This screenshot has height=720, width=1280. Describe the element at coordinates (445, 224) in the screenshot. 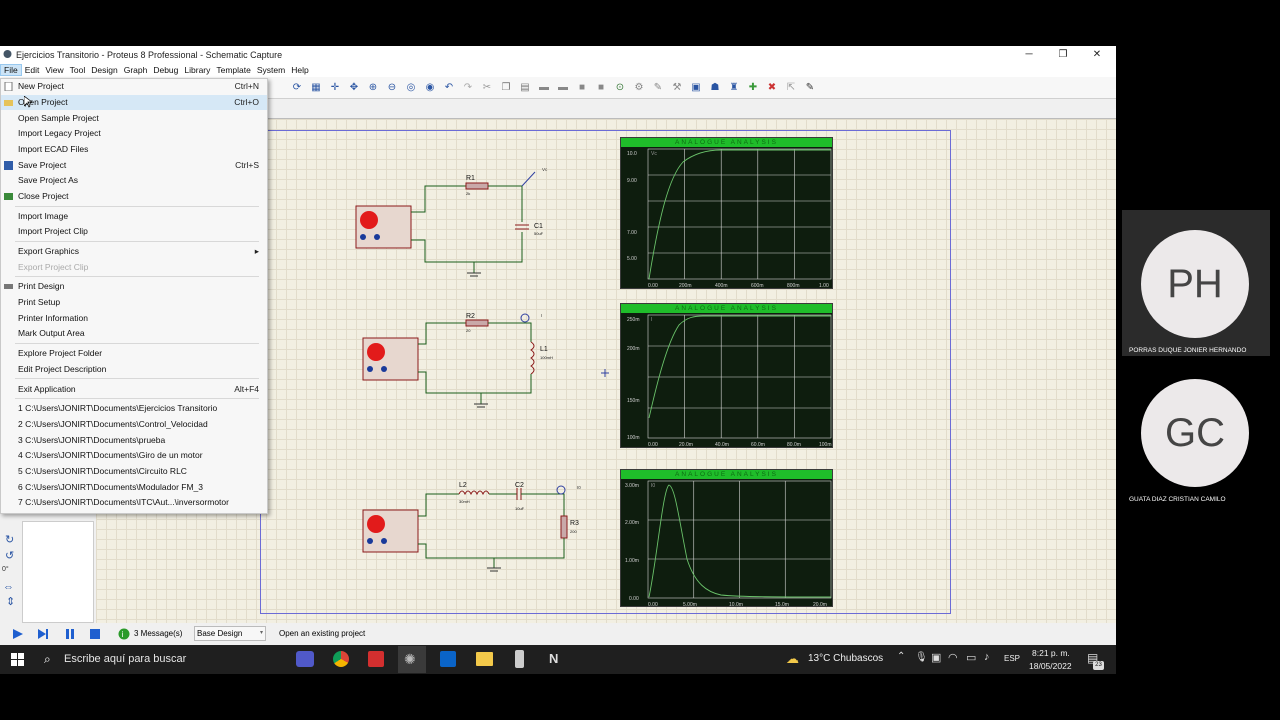

I see `circuit-rc` at that location.